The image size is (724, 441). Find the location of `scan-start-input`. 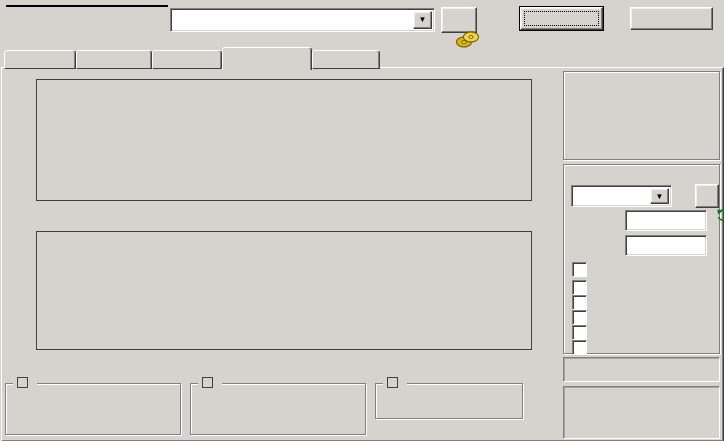

scan-start-input is located at coordinates (666, 220).